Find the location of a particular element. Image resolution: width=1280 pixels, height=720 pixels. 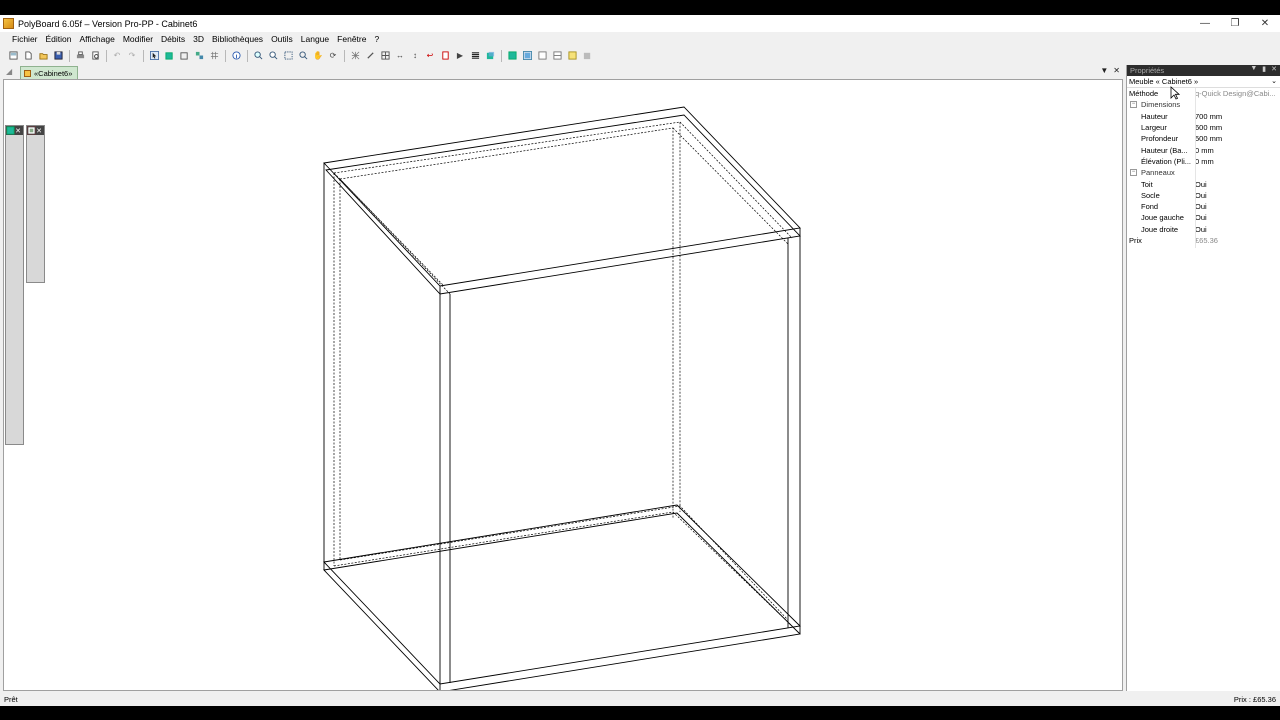

parallelogram-tool-icon is located at coordinates (14, 257).